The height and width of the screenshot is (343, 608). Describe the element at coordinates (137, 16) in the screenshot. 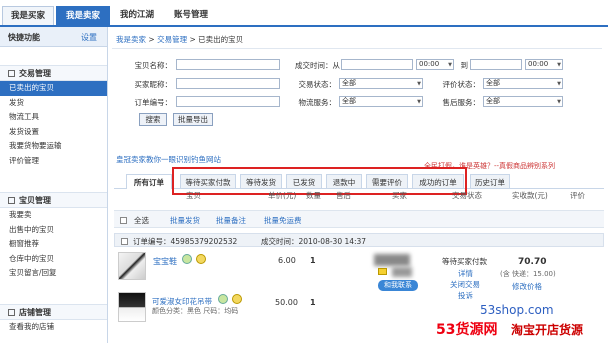

I see `tab-jianghu: 我的江湖` at that location.